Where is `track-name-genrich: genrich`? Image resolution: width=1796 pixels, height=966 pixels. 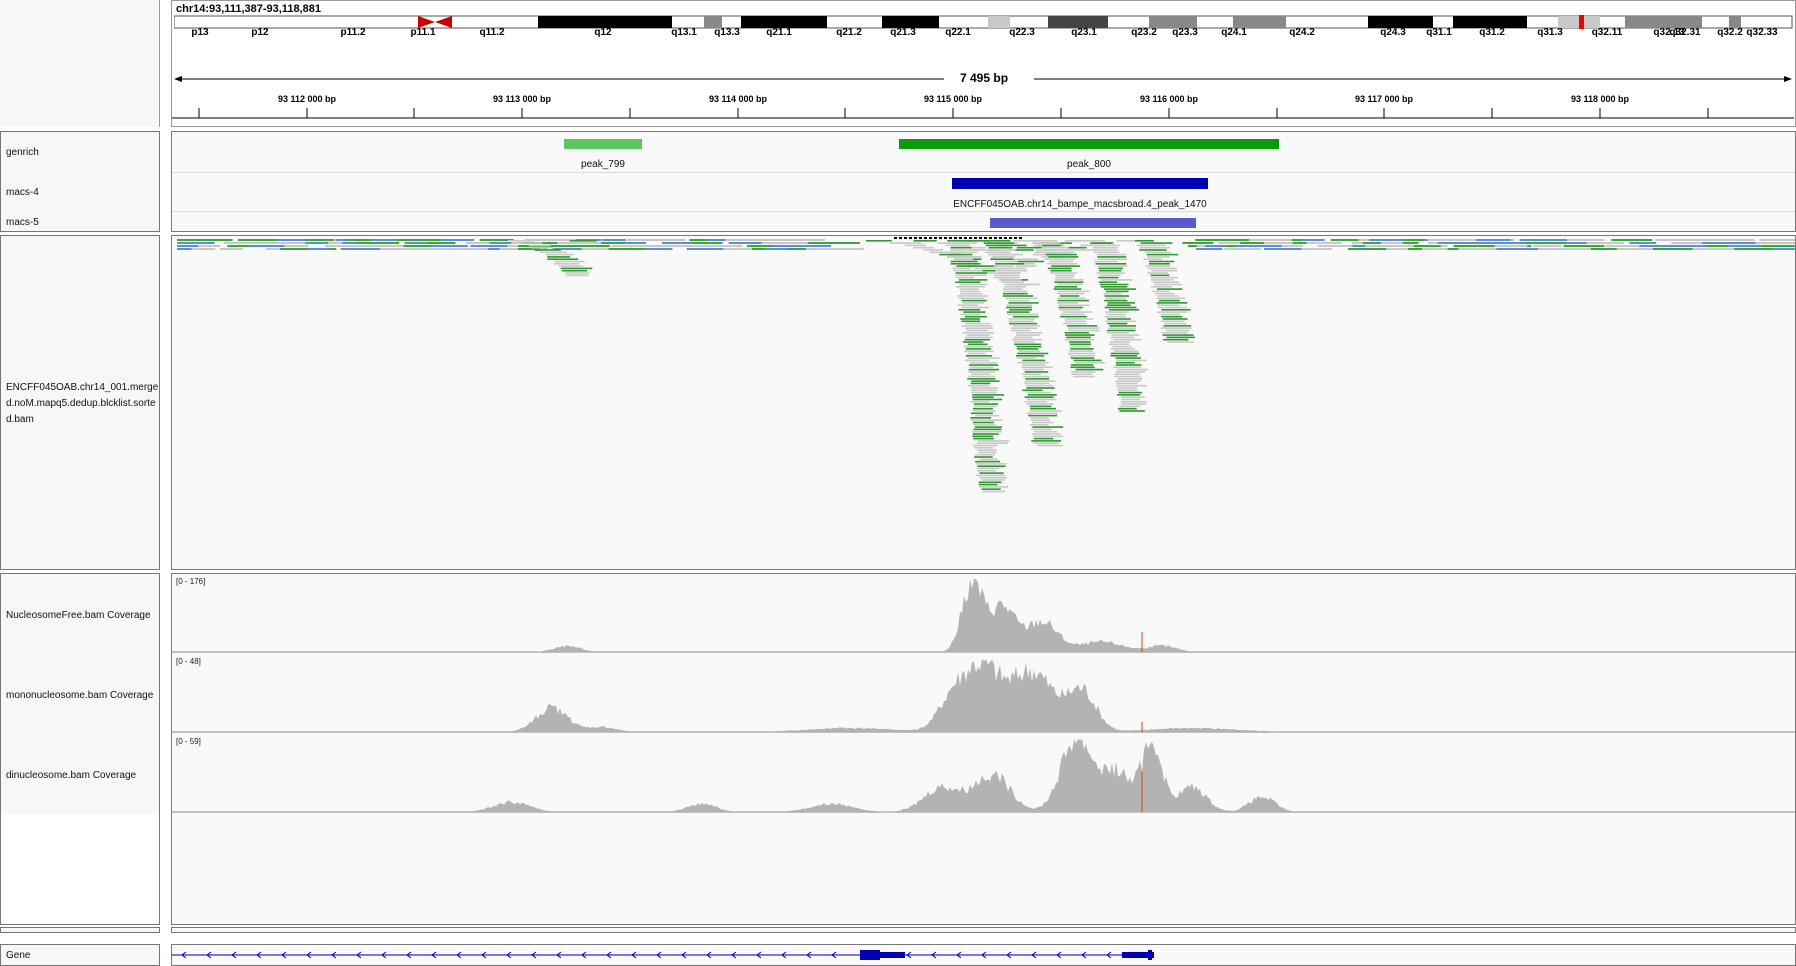
track-name-genrich: genrich is located at coordinates (22, 152).